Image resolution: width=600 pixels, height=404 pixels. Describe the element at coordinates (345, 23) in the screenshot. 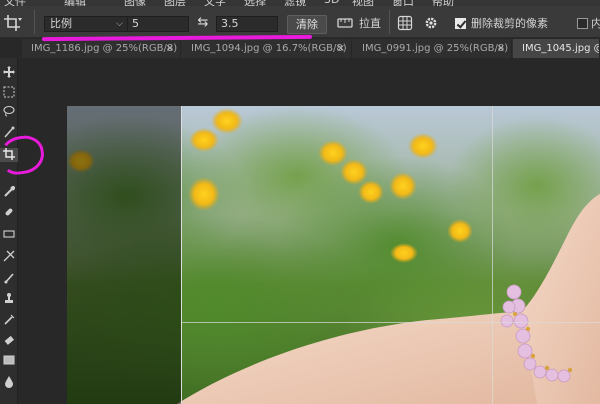

I see `straighten-icon` at that location.